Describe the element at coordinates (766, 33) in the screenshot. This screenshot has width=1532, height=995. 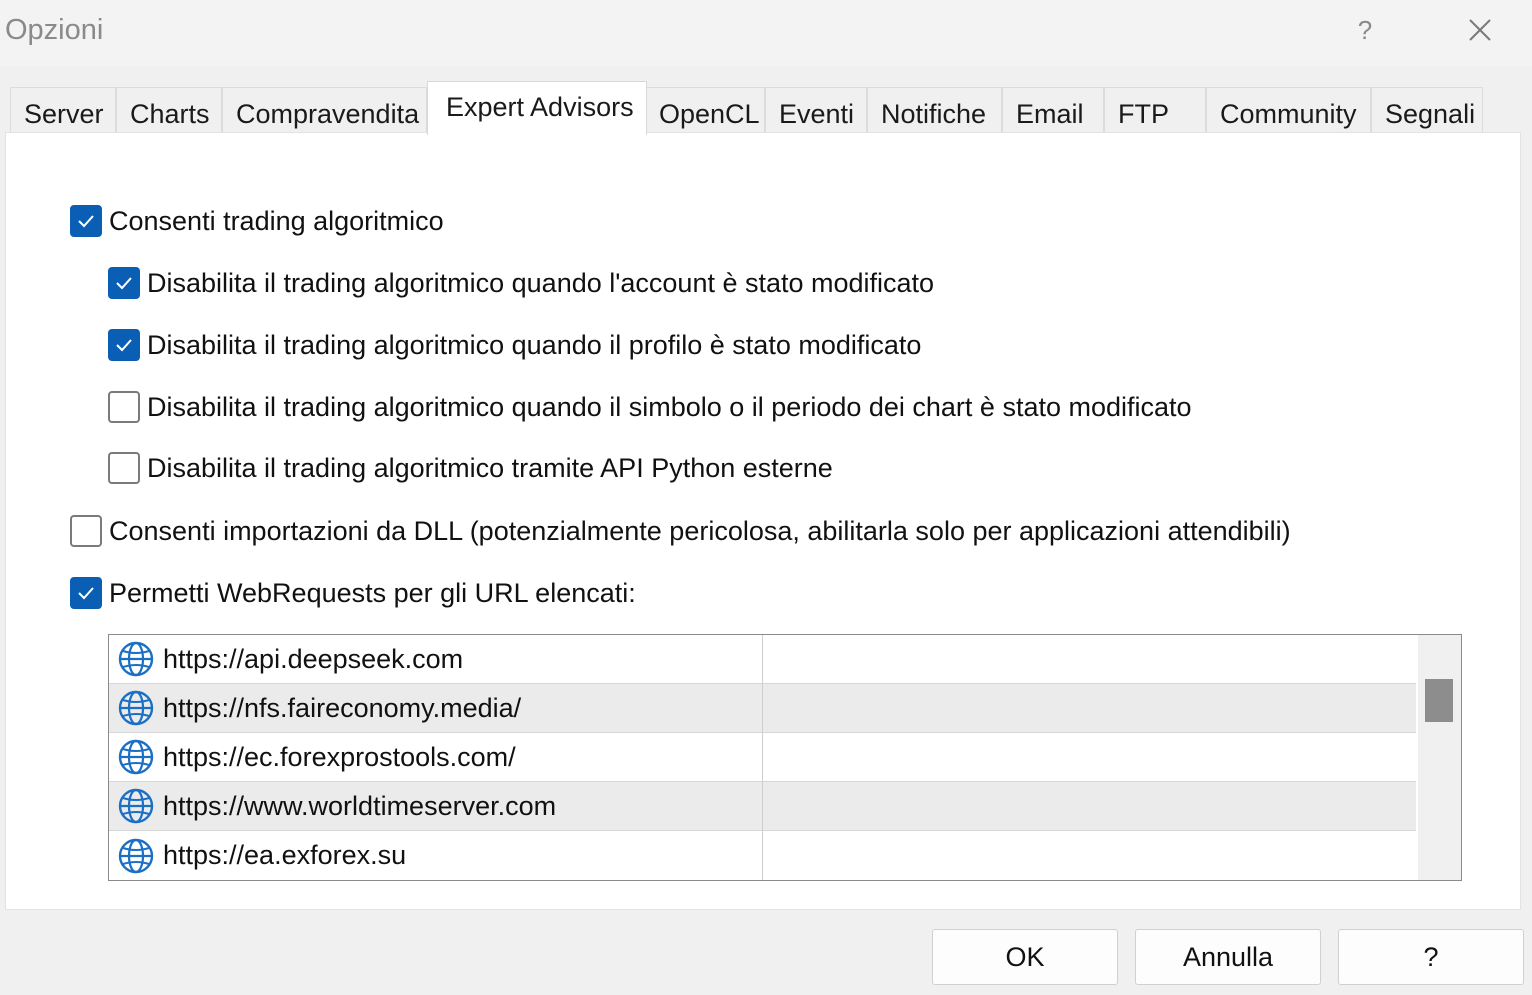
I see `title-bar: Opzioni ?` at that location.